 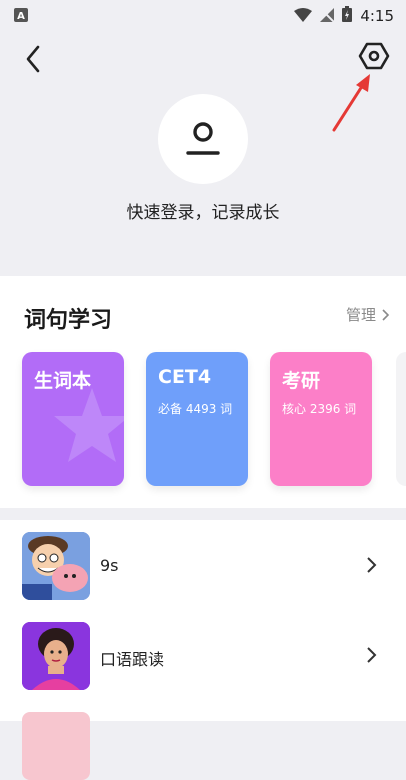 I want to click on back-button, so click(x=34, y=59).